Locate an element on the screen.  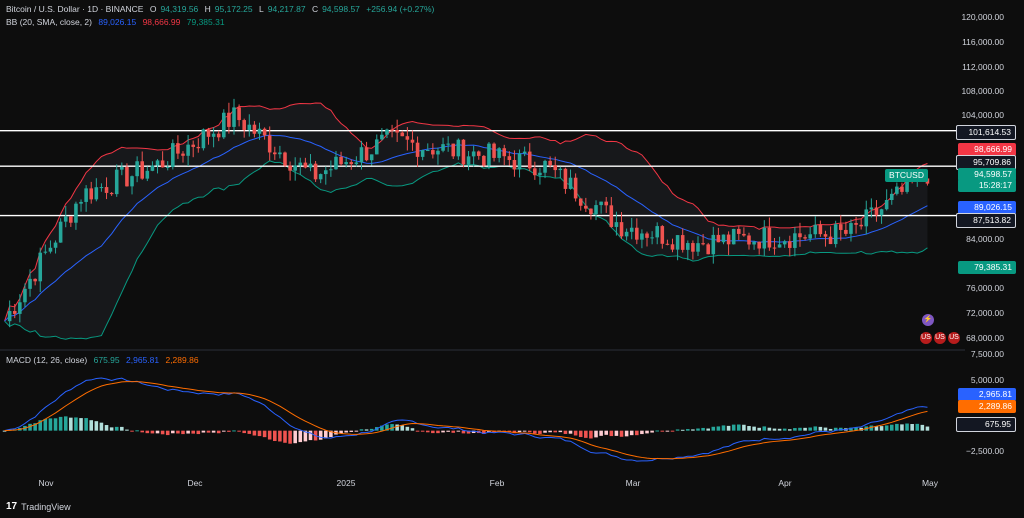
high-value: 95,172.25 is located at coordinates (233, 9).